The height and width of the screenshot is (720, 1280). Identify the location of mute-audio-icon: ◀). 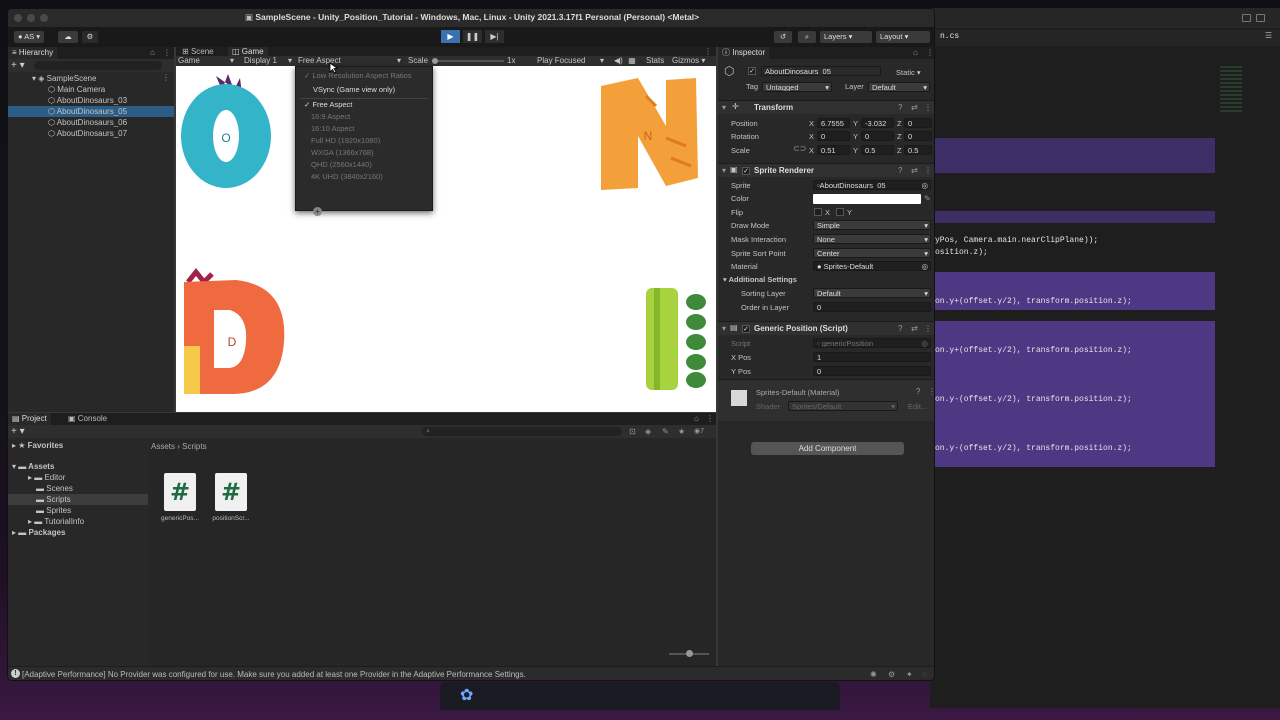
(618, 60).